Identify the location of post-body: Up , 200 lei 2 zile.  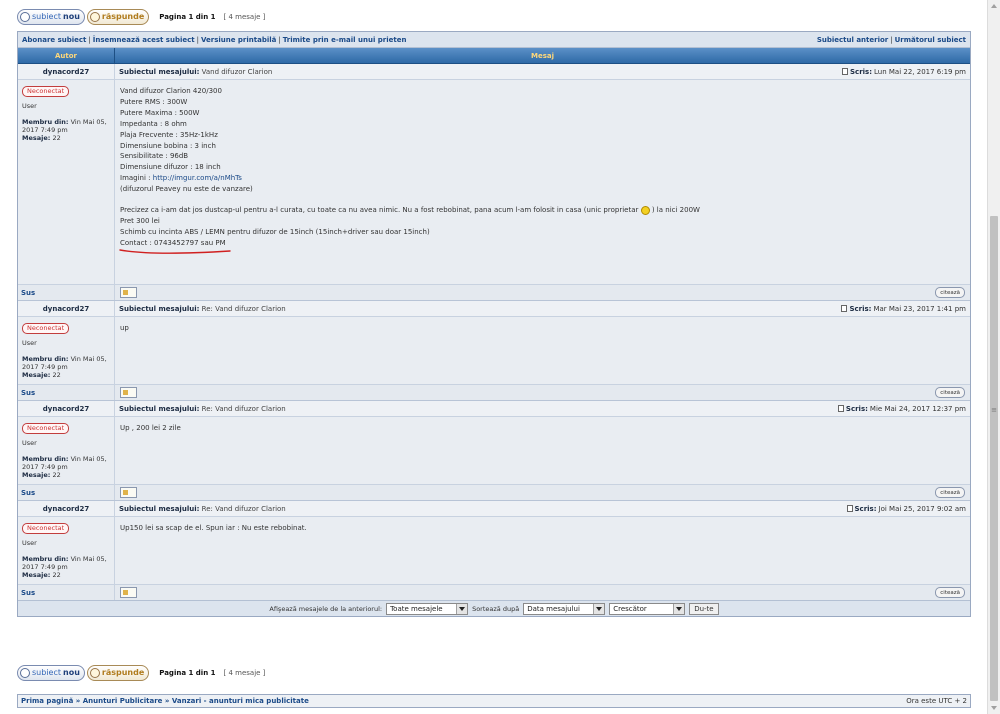
(542, 450).